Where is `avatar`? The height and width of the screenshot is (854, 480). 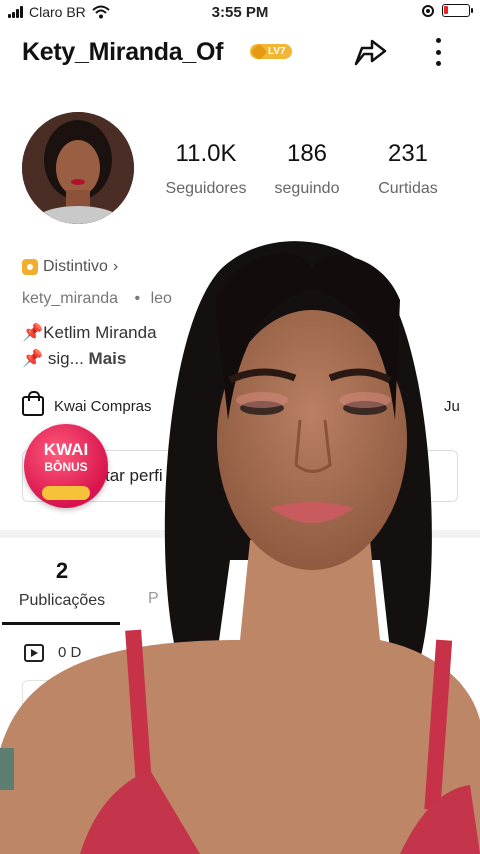
avatar is located at coordinates (78, 168).